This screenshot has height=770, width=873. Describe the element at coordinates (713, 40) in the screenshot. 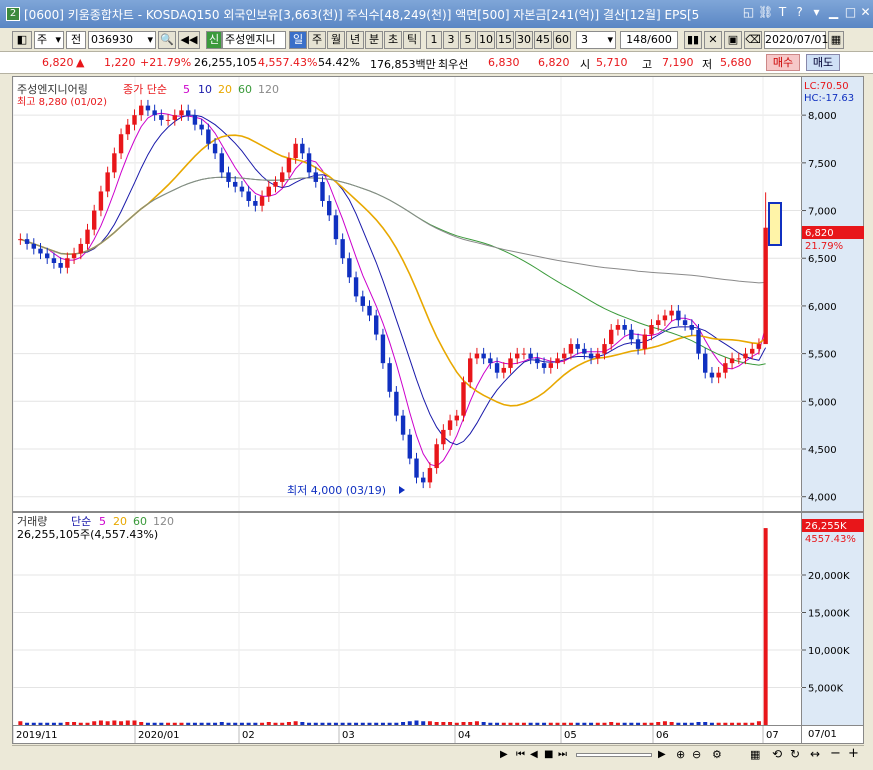

I see `cross-icon: ✕` at that location.